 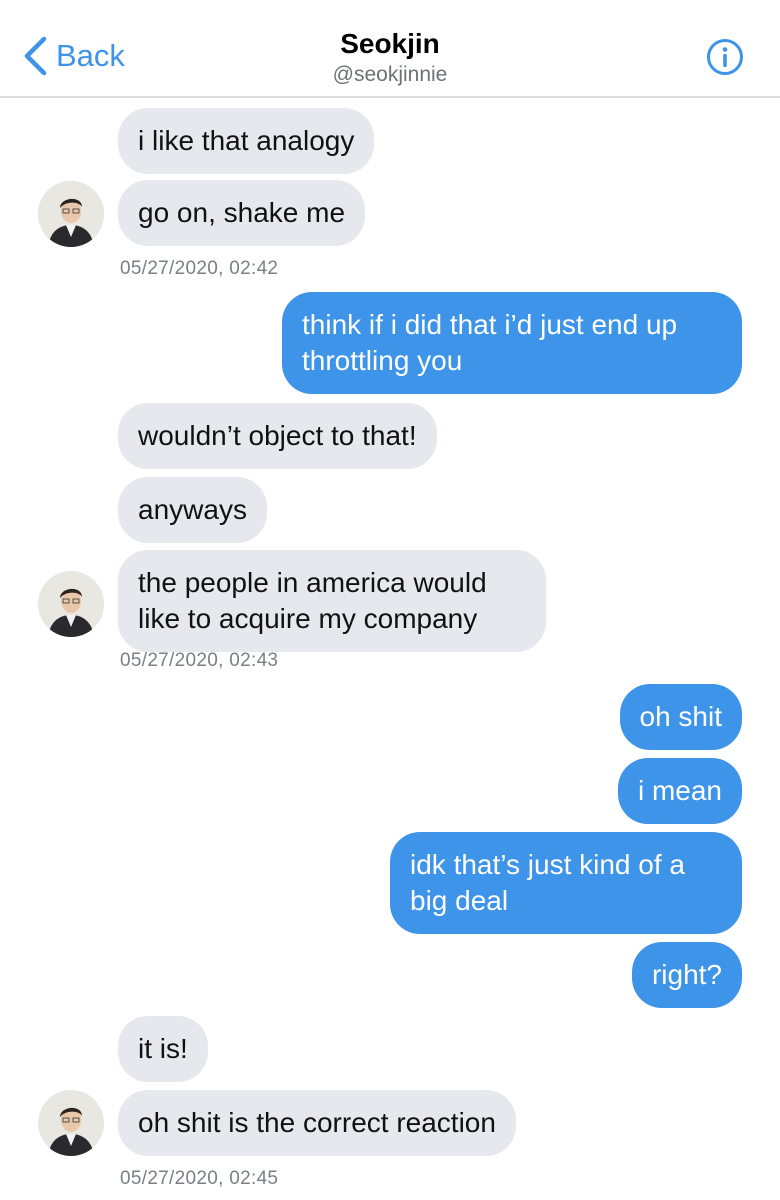 What do you see at coordinates (90, 55) in the screenshot?
I see `back-label: Back` at bounding box center [90, 55].